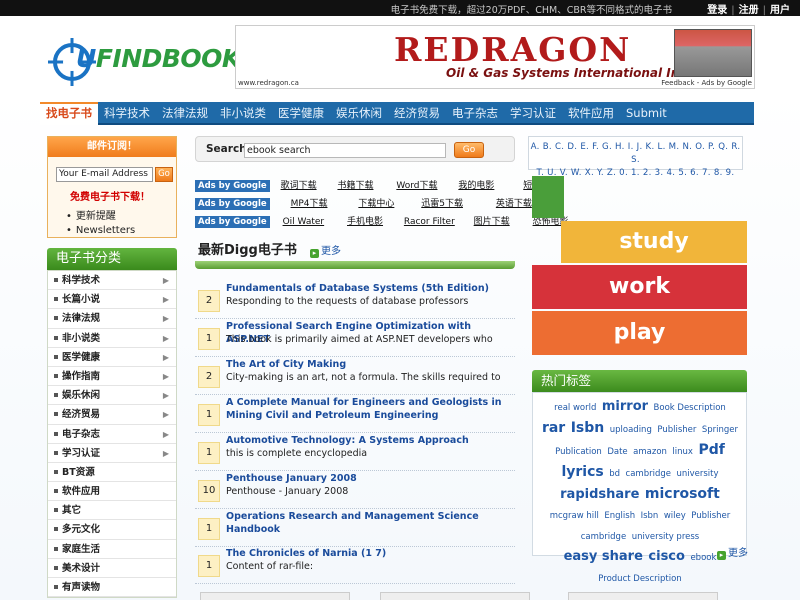 The image size is (800, 600). I want to click on category-item: 娱乐休闲 ▶, so click(112, 396).